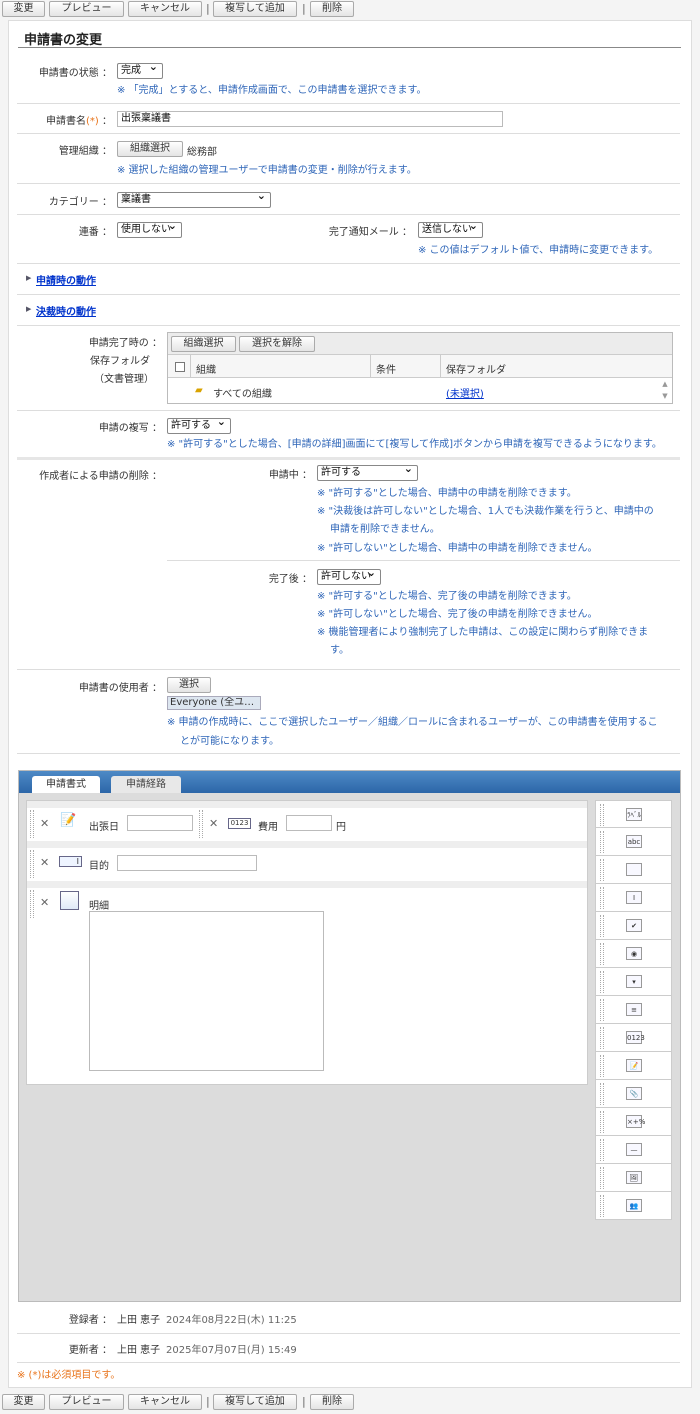 Image resolution: width=700 pixels, height=1414 pixels. What do you see at coordinates (199, 424) in the screenshot?
I see `copy-select: 許可する` at bounding box center [199, 424].